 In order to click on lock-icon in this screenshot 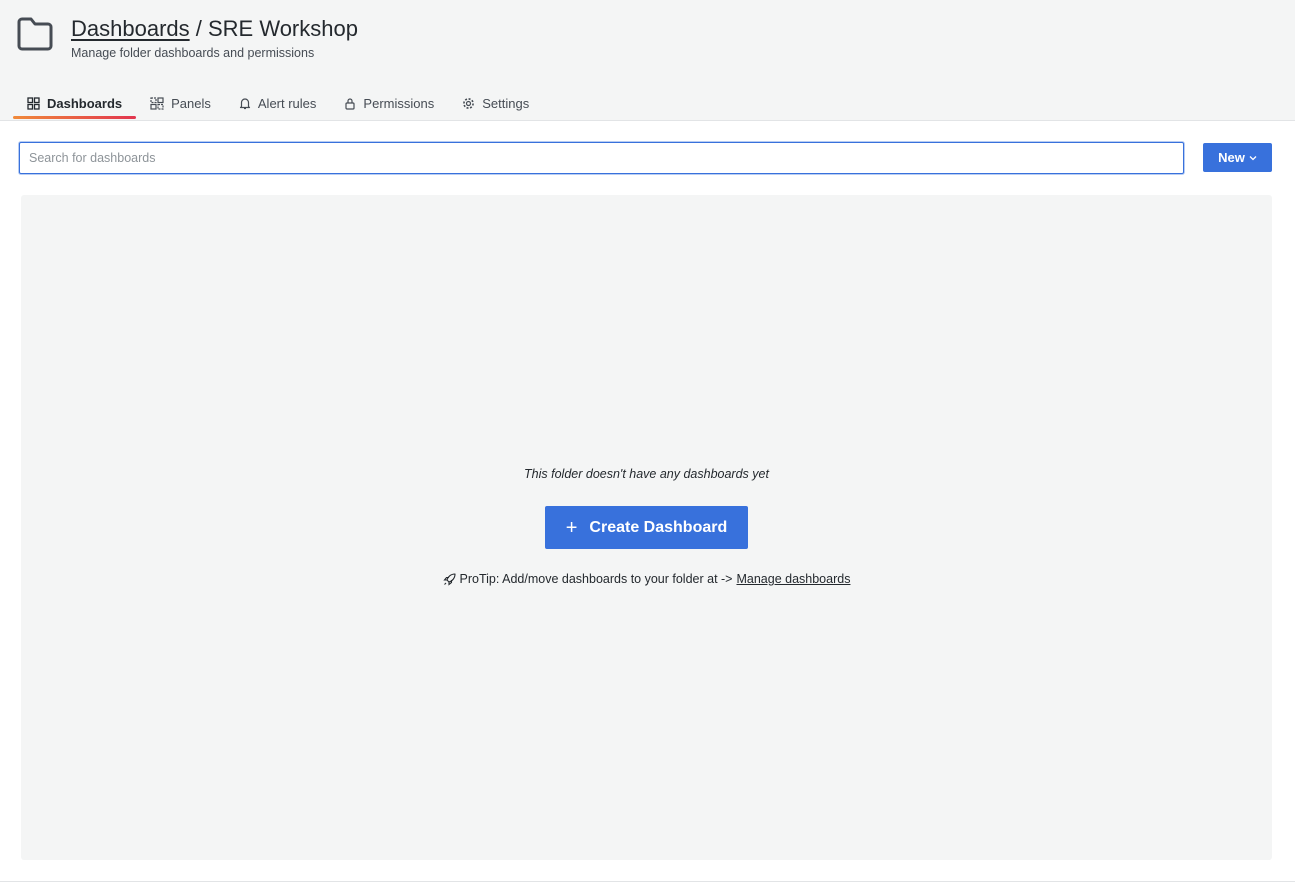, I will do `click(350, 103)`.